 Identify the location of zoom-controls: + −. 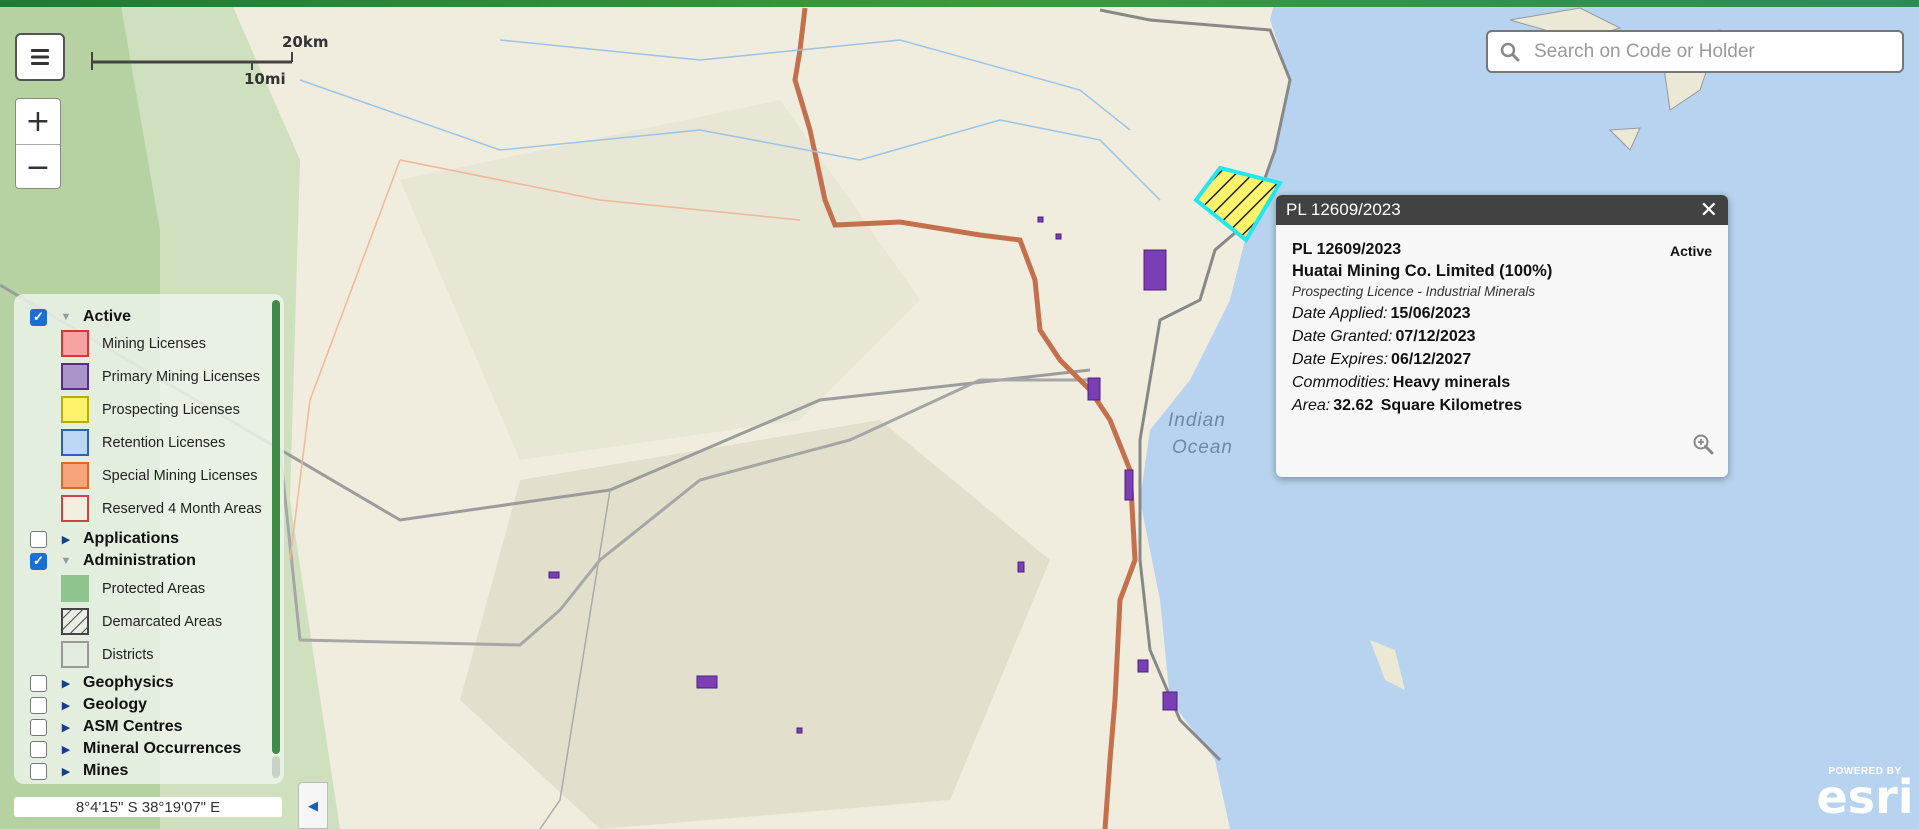
(38, 143).